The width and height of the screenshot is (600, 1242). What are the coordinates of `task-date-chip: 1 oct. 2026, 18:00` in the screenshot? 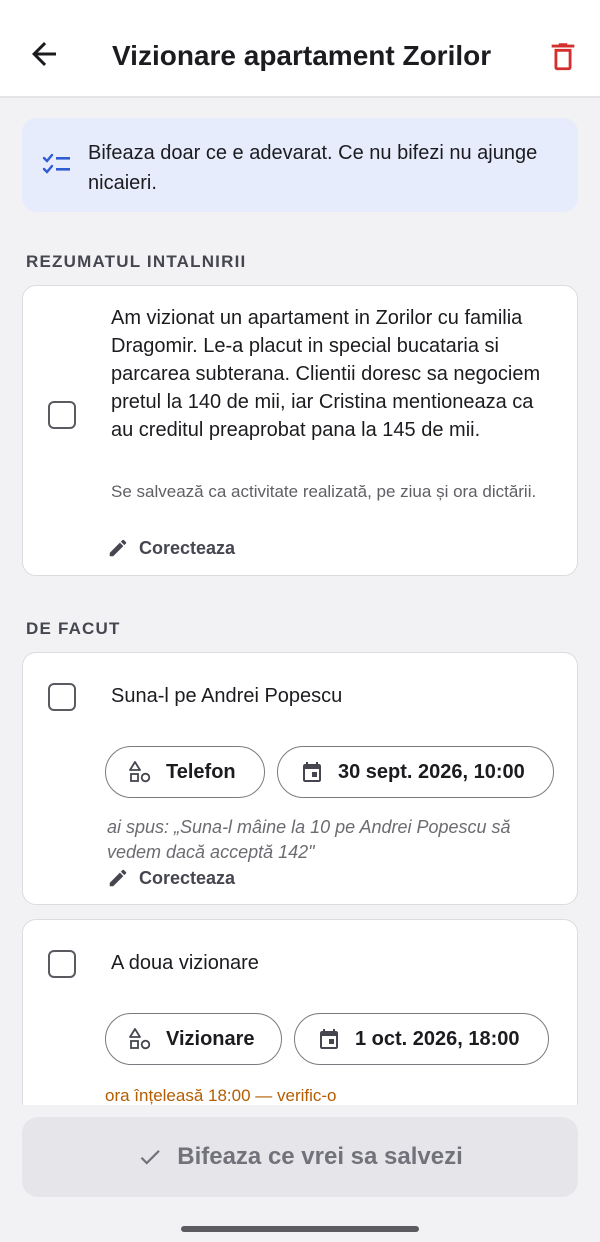 It's located at (421, 1039).